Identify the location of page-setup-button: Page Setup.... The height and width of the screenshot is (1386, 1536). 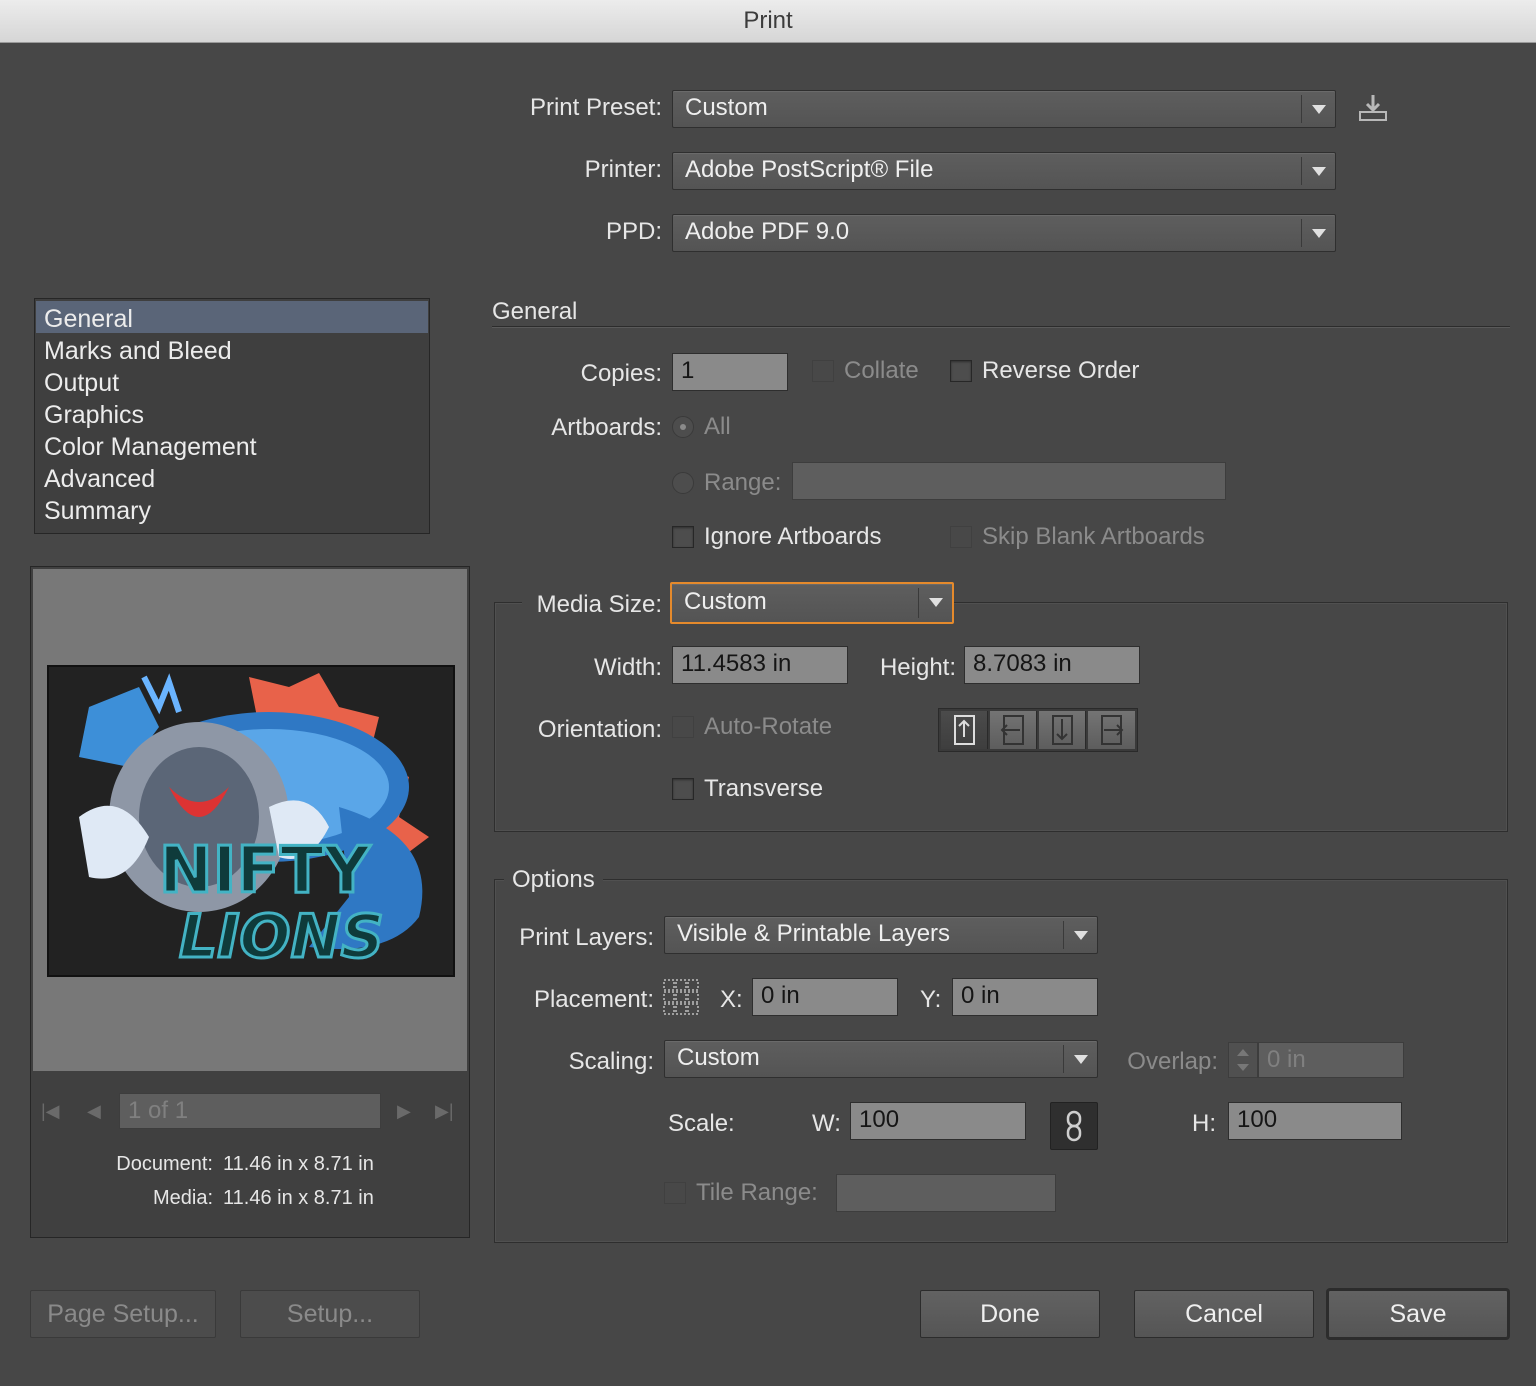
(123, 1314).